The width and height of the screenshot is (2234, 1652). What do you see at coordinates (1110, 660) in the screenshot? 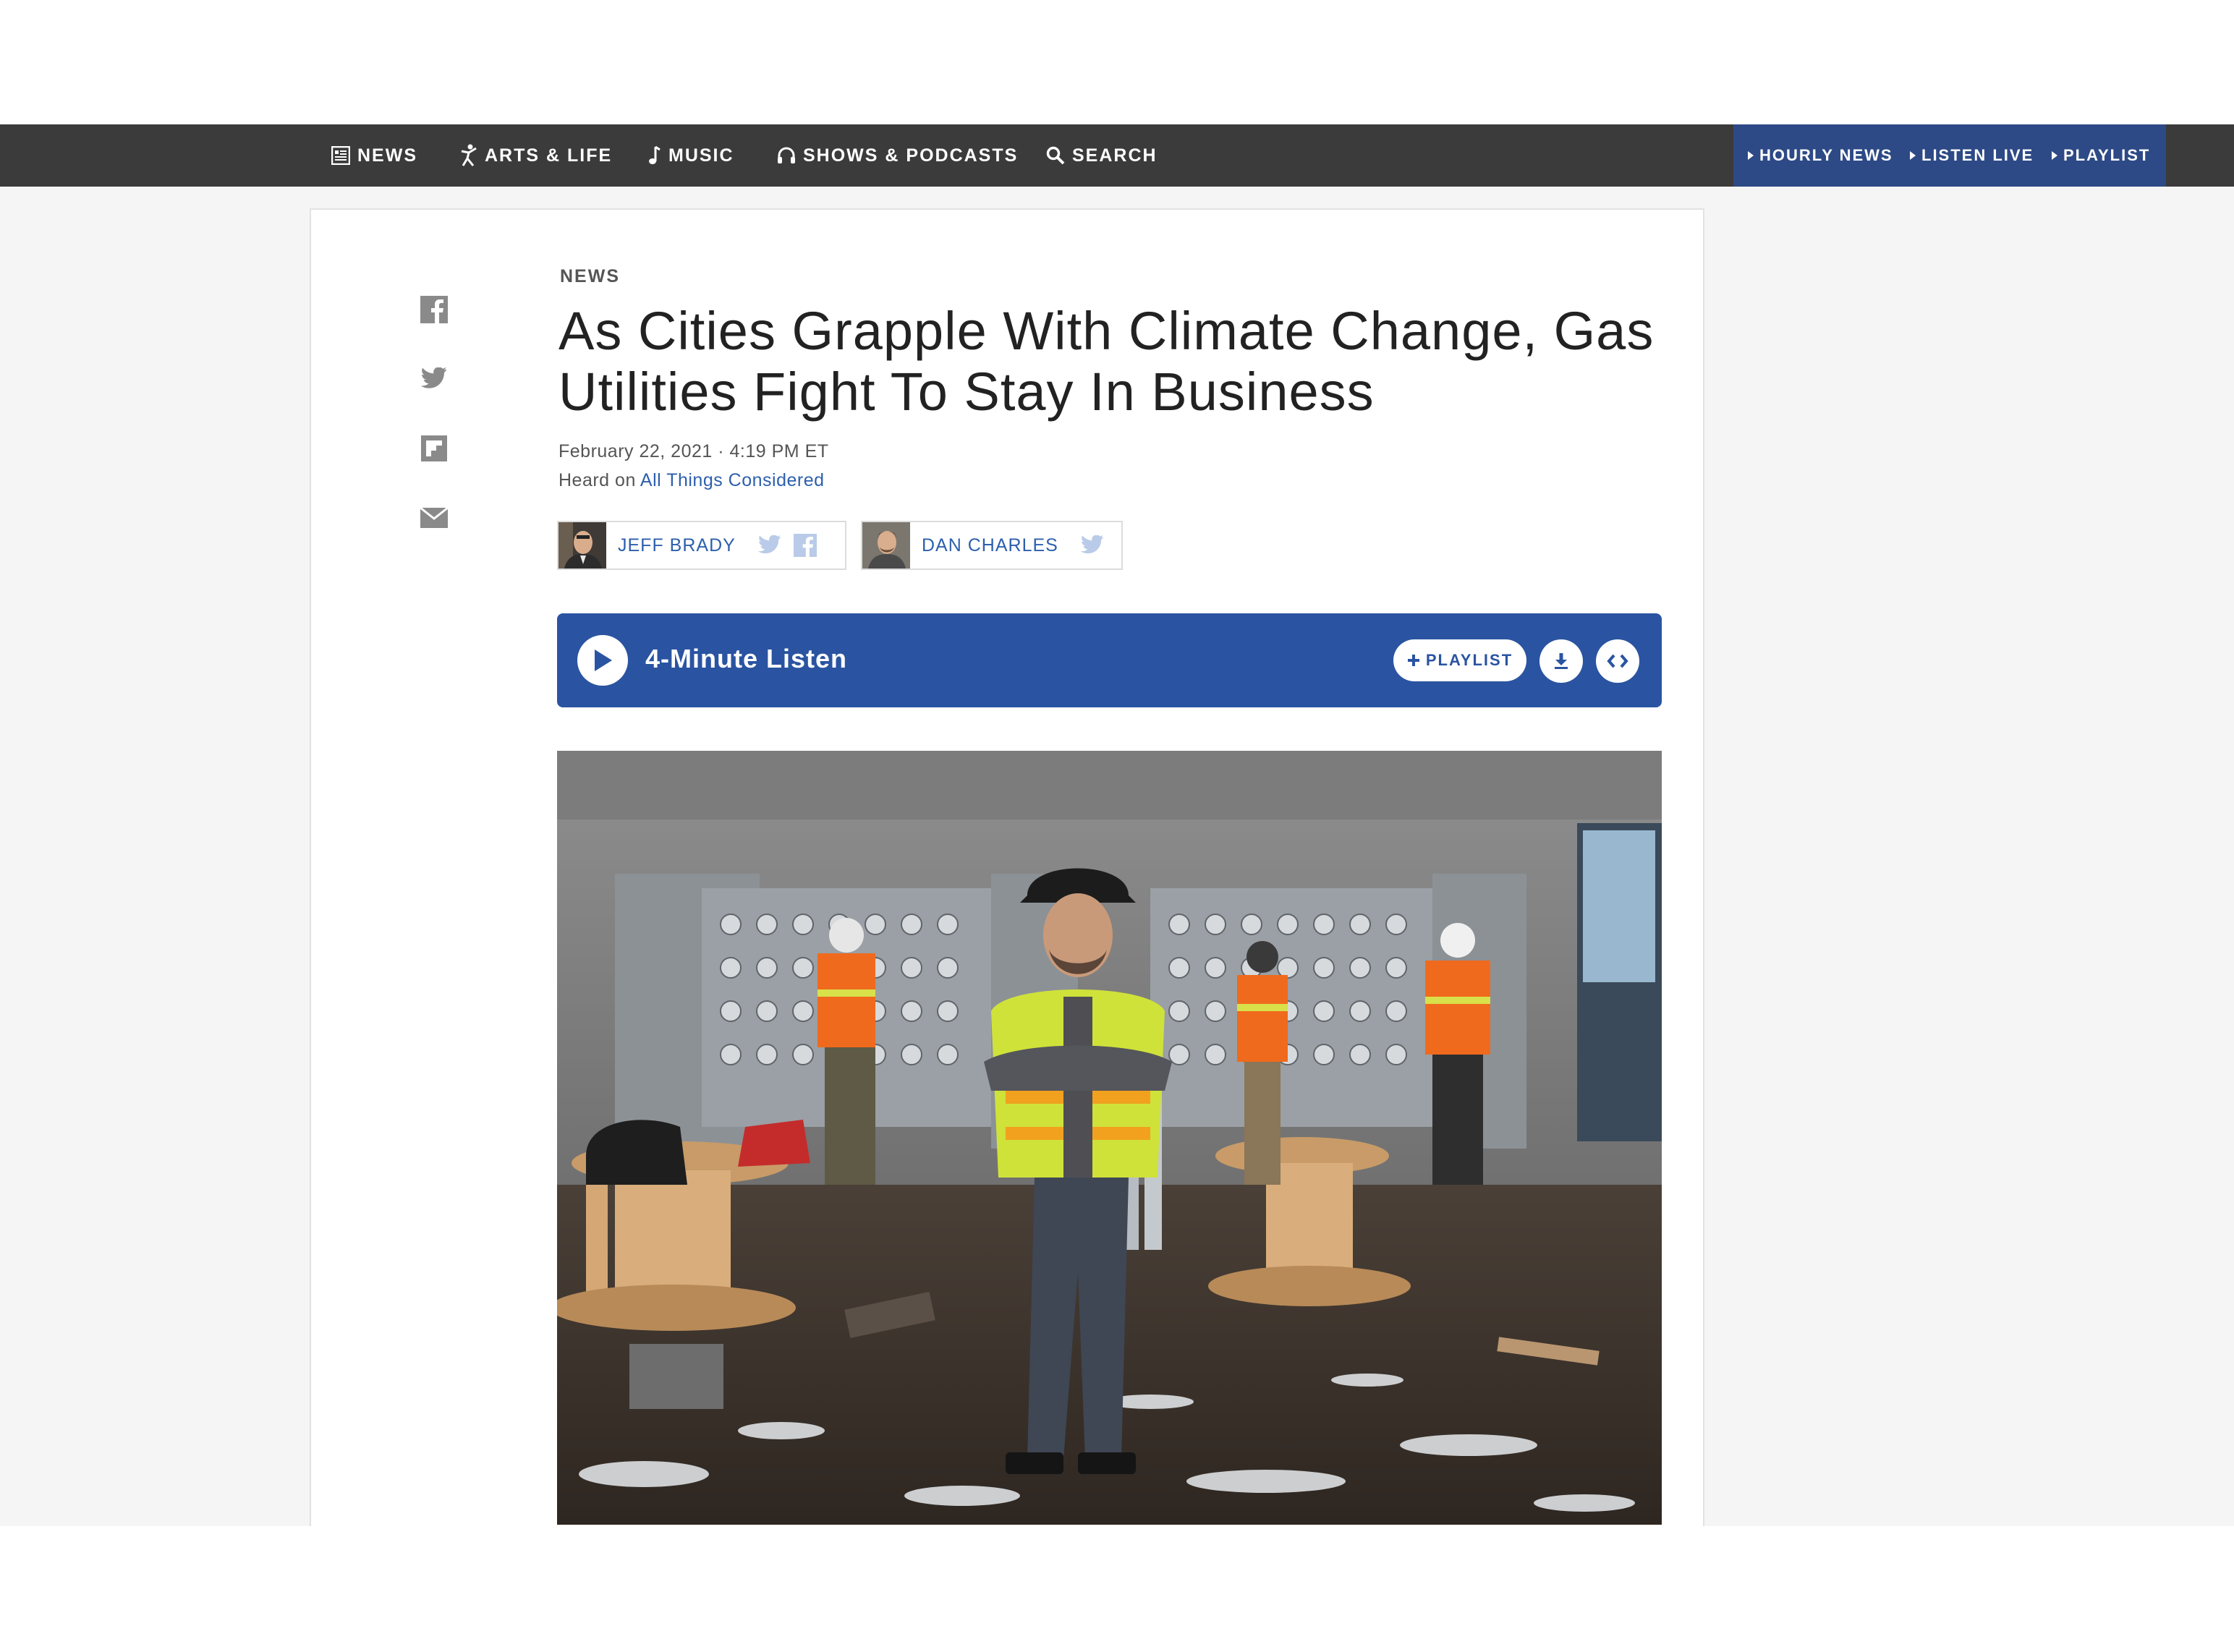
I see `audio-player: 4-Minute Listen PLAYLIST` at bounding box center [1110, 660].